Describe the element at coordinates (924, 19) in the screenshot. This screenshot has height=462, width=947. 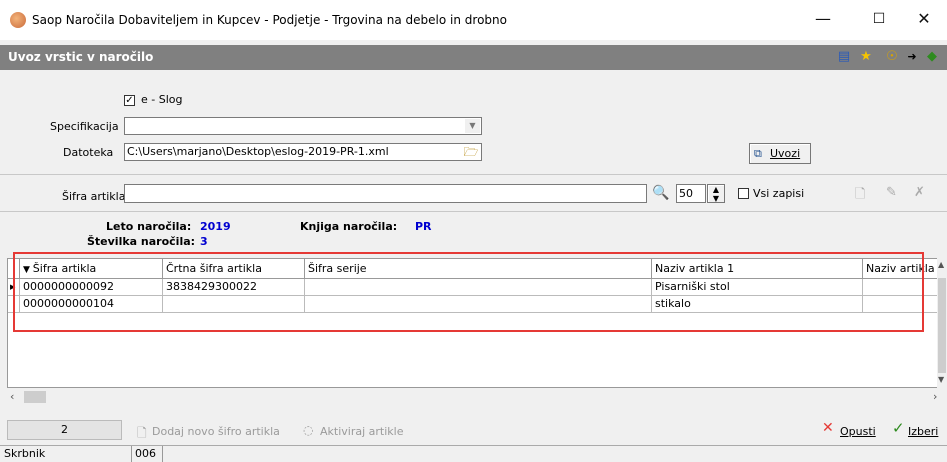
I see `close-button: ✕` at that location.